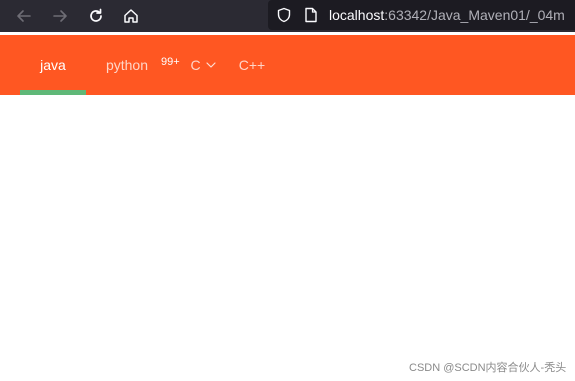  I want to click on arrow-back-icon, so click(24, 16).